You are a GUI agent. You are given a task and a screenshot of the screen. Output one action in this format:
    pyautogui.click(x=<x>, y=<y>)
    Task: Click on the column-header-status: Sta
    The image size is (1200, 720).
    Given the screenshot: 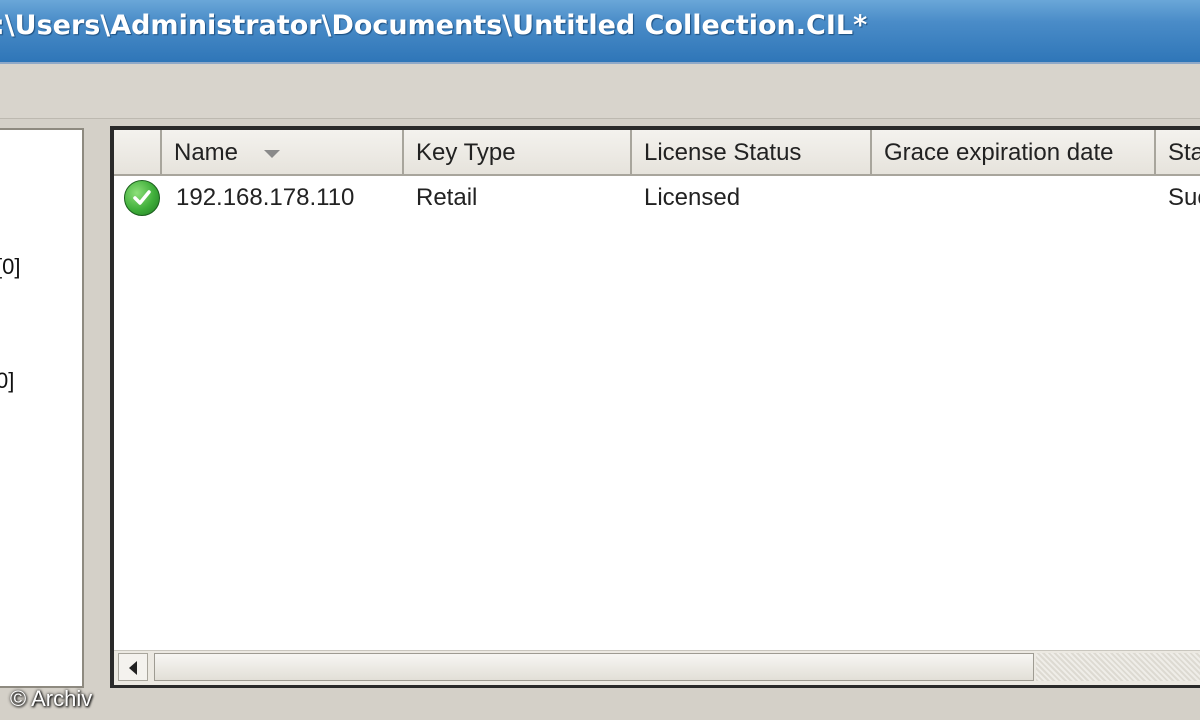 What is the action you would take?
    pyautogui.click(x=1178, y=152)
    